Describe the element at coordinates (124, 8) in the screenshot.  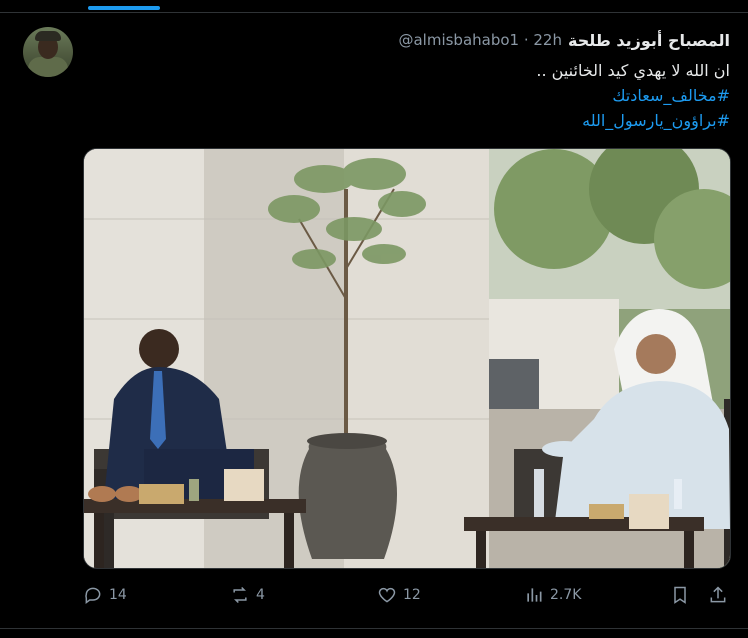
I see `active-tab-indicator` at that location.